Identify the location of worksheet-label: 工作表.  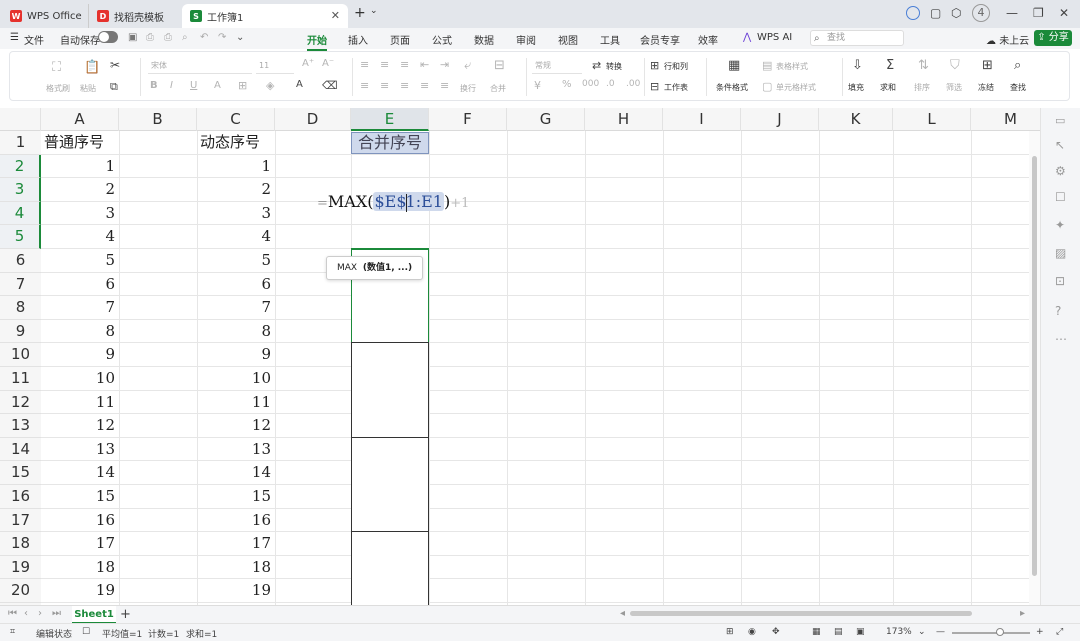
(676, 87).